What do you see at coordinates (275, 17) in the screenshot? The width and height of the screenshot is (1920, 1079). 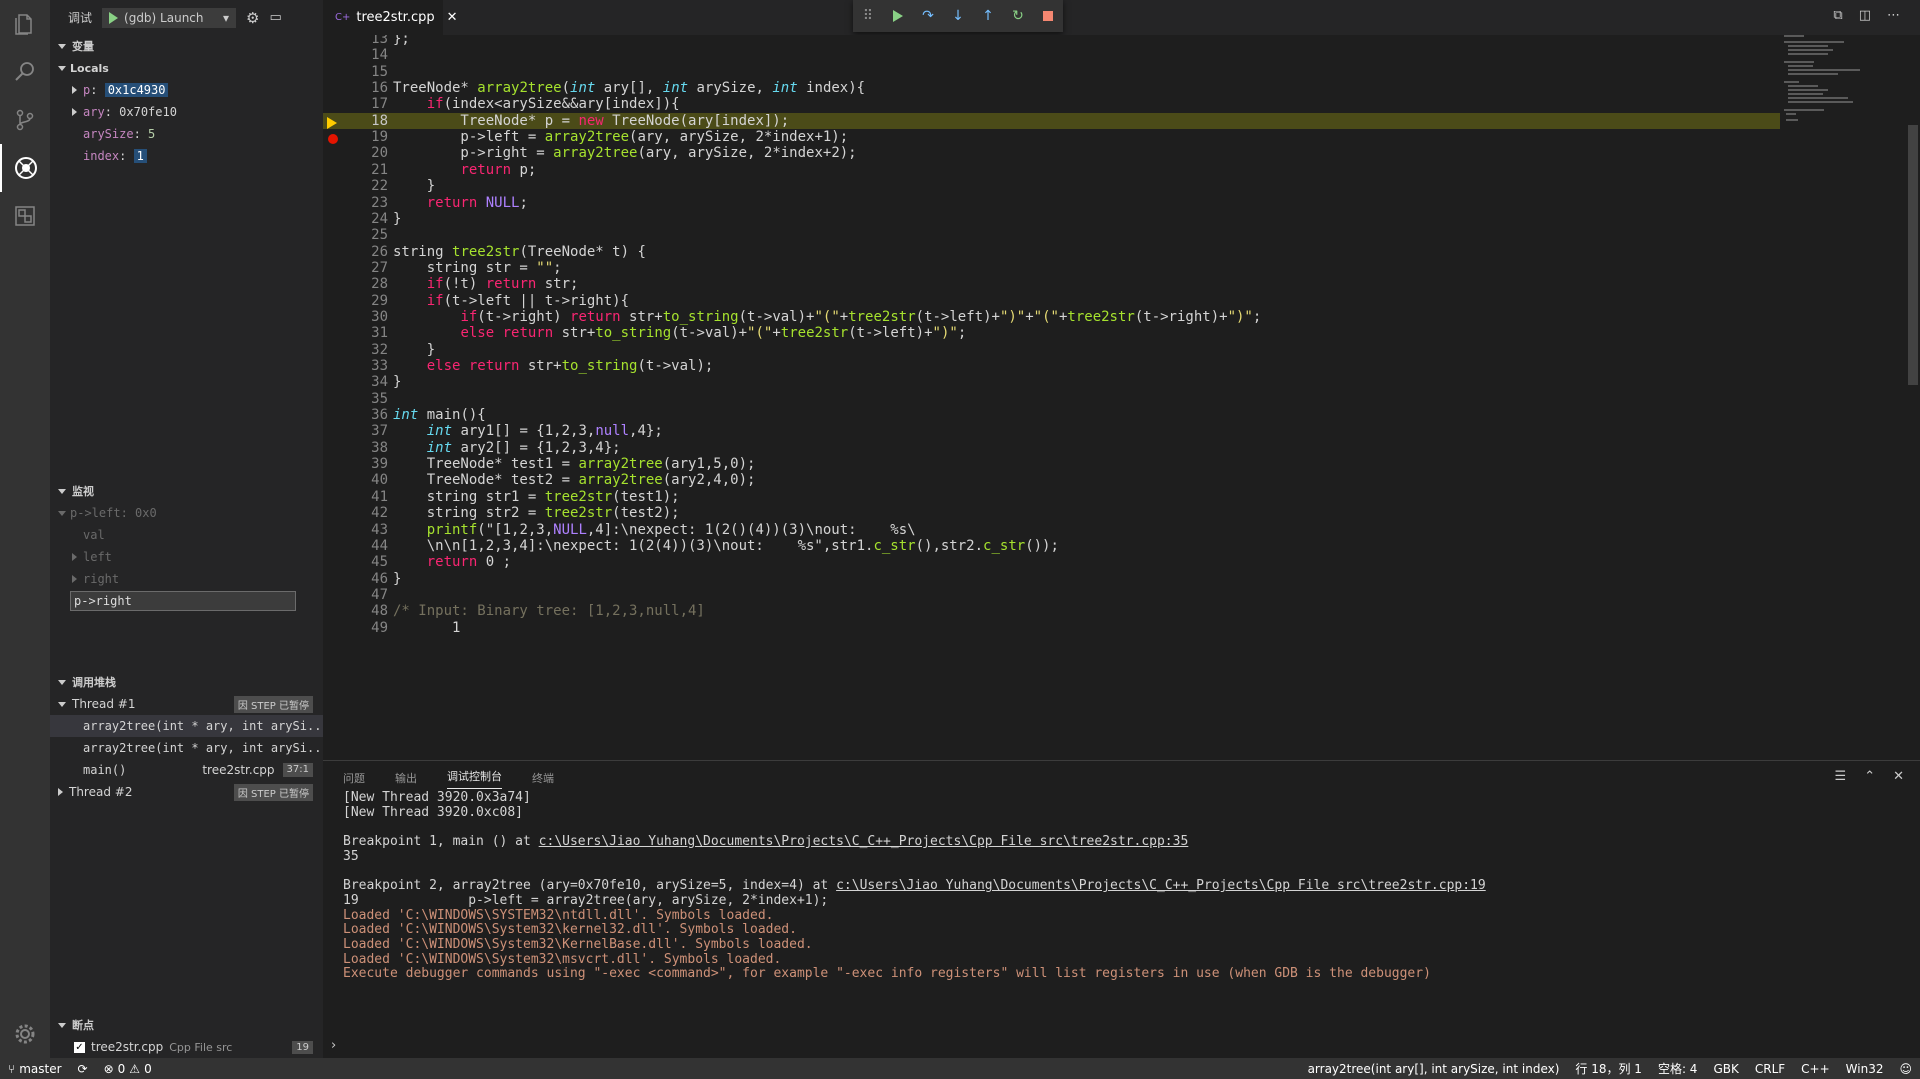 I see `terminal-icon: ▭` at bounding box center [275, 17].